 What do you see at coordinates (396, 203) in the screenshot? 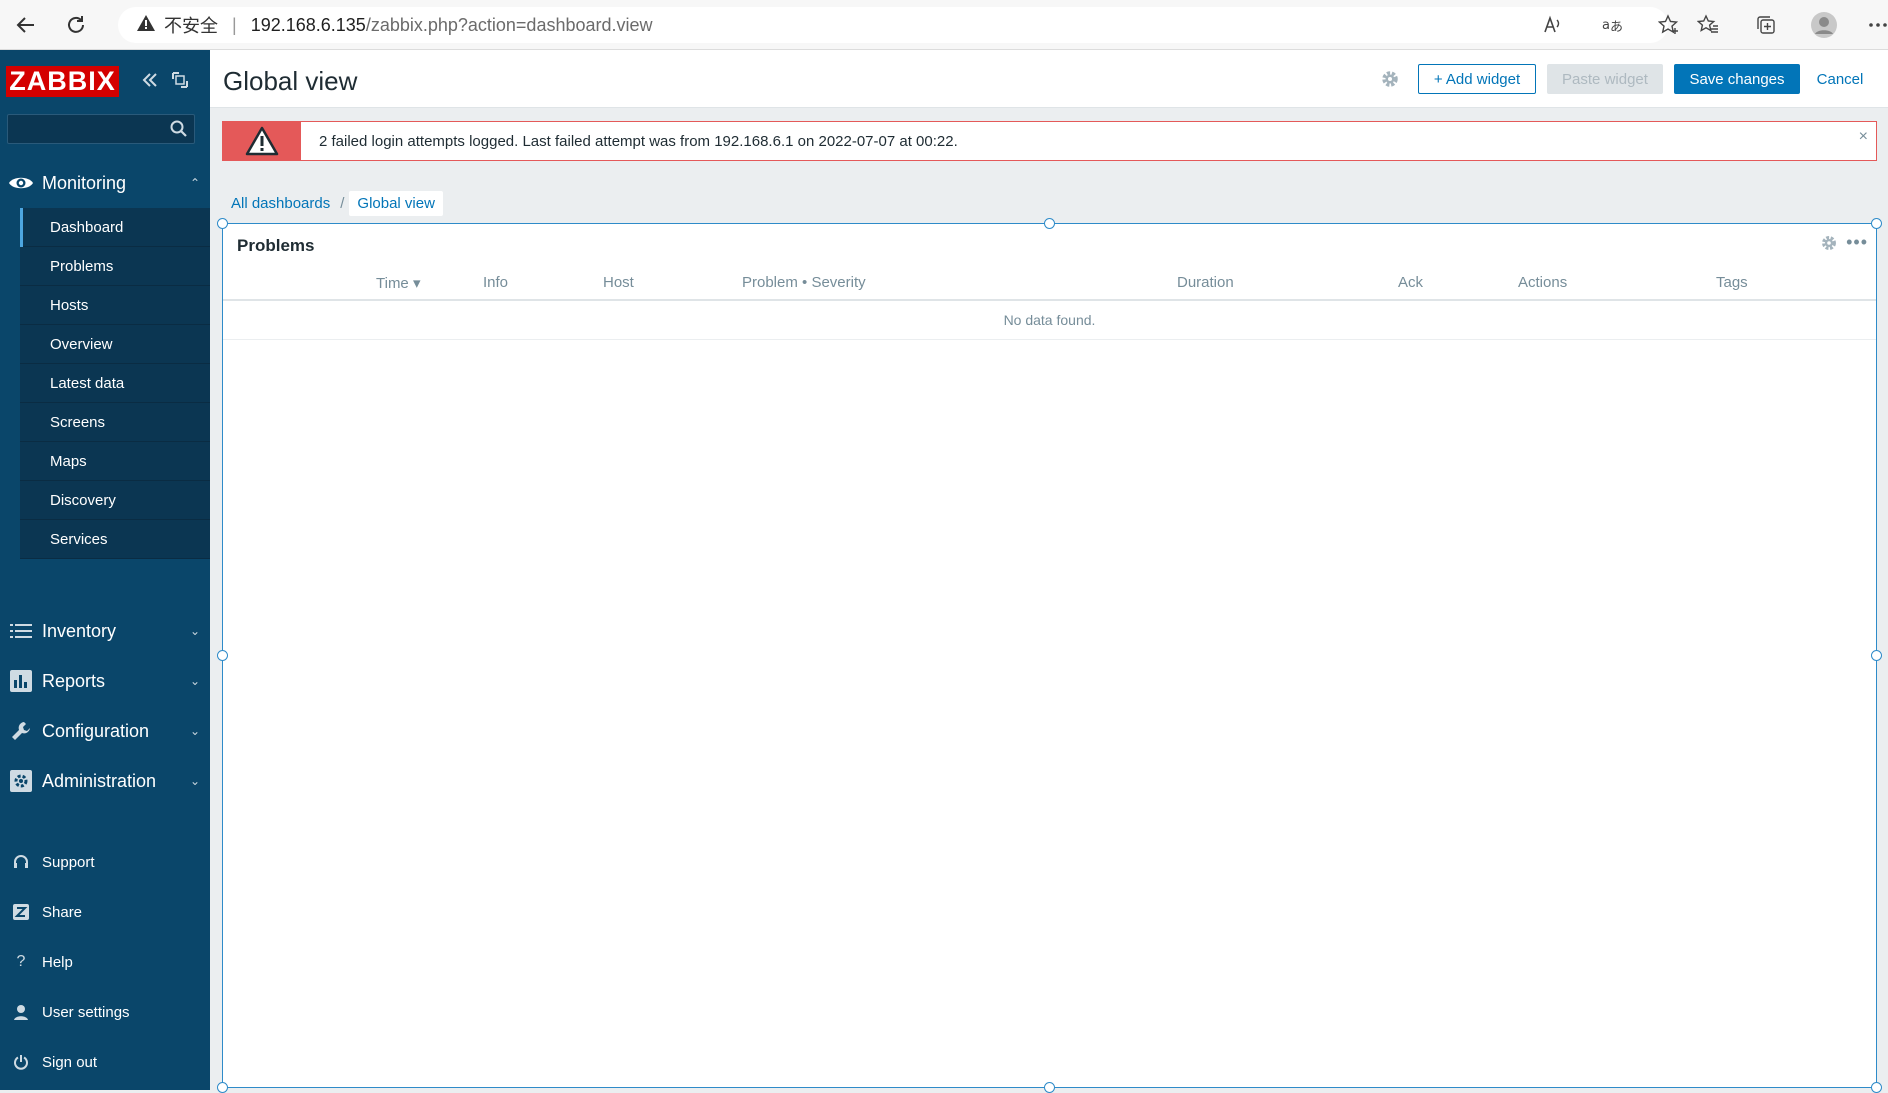
I see `breadcrumb-current: Global view` at bounding box center [396, 203].